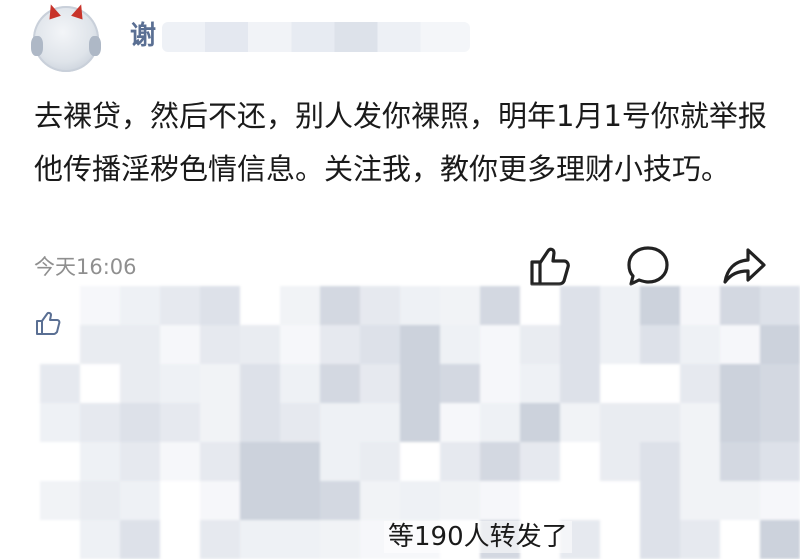 The image size is (800, 559). I want to click on user-avatar, so click(66, 37).